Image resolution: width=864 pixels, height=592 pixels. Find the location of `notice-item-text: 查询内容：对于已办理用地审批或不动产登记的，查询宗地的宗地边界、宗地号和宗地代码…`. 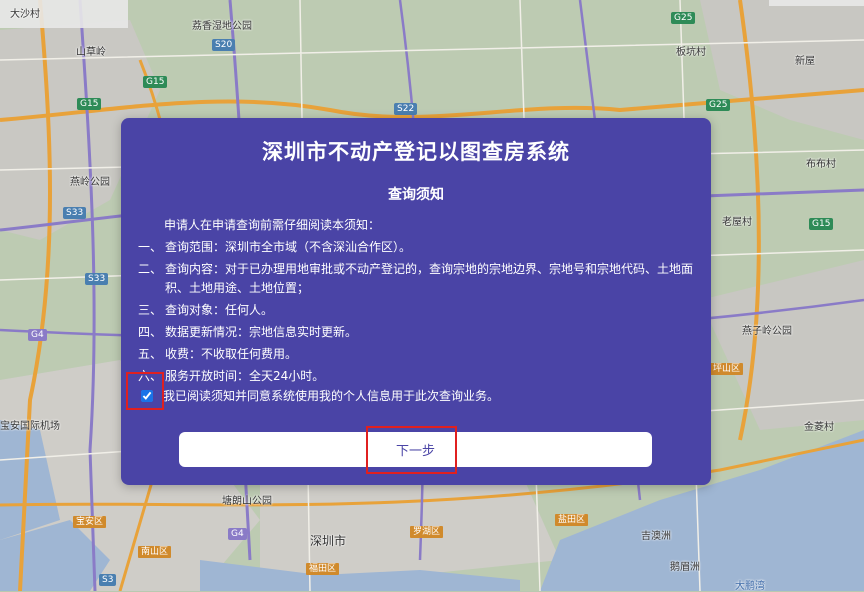

notice-item-text: 查询内容：对于已办理用地审批或不动产登记的，查询宗地的宗地边界、宗地号和宗地代码… is located at coordinates (429, 278).